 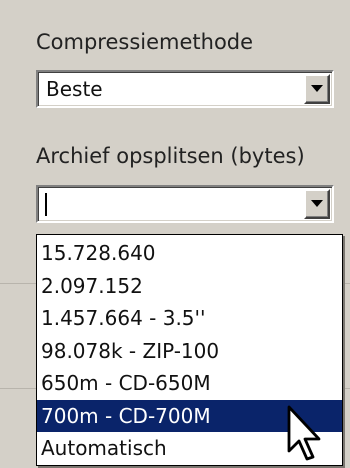 I want to click on compression-method-label: Compressiemethode, so click(x=145, y=42).